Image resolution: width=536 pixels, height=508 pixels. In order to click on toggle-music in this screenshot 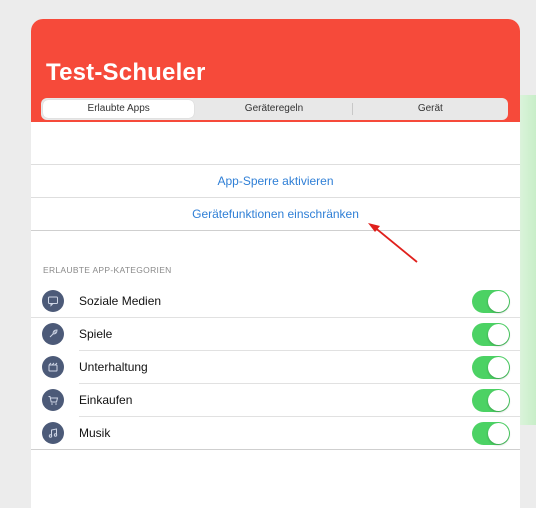, I will do `click(491, 433)`.